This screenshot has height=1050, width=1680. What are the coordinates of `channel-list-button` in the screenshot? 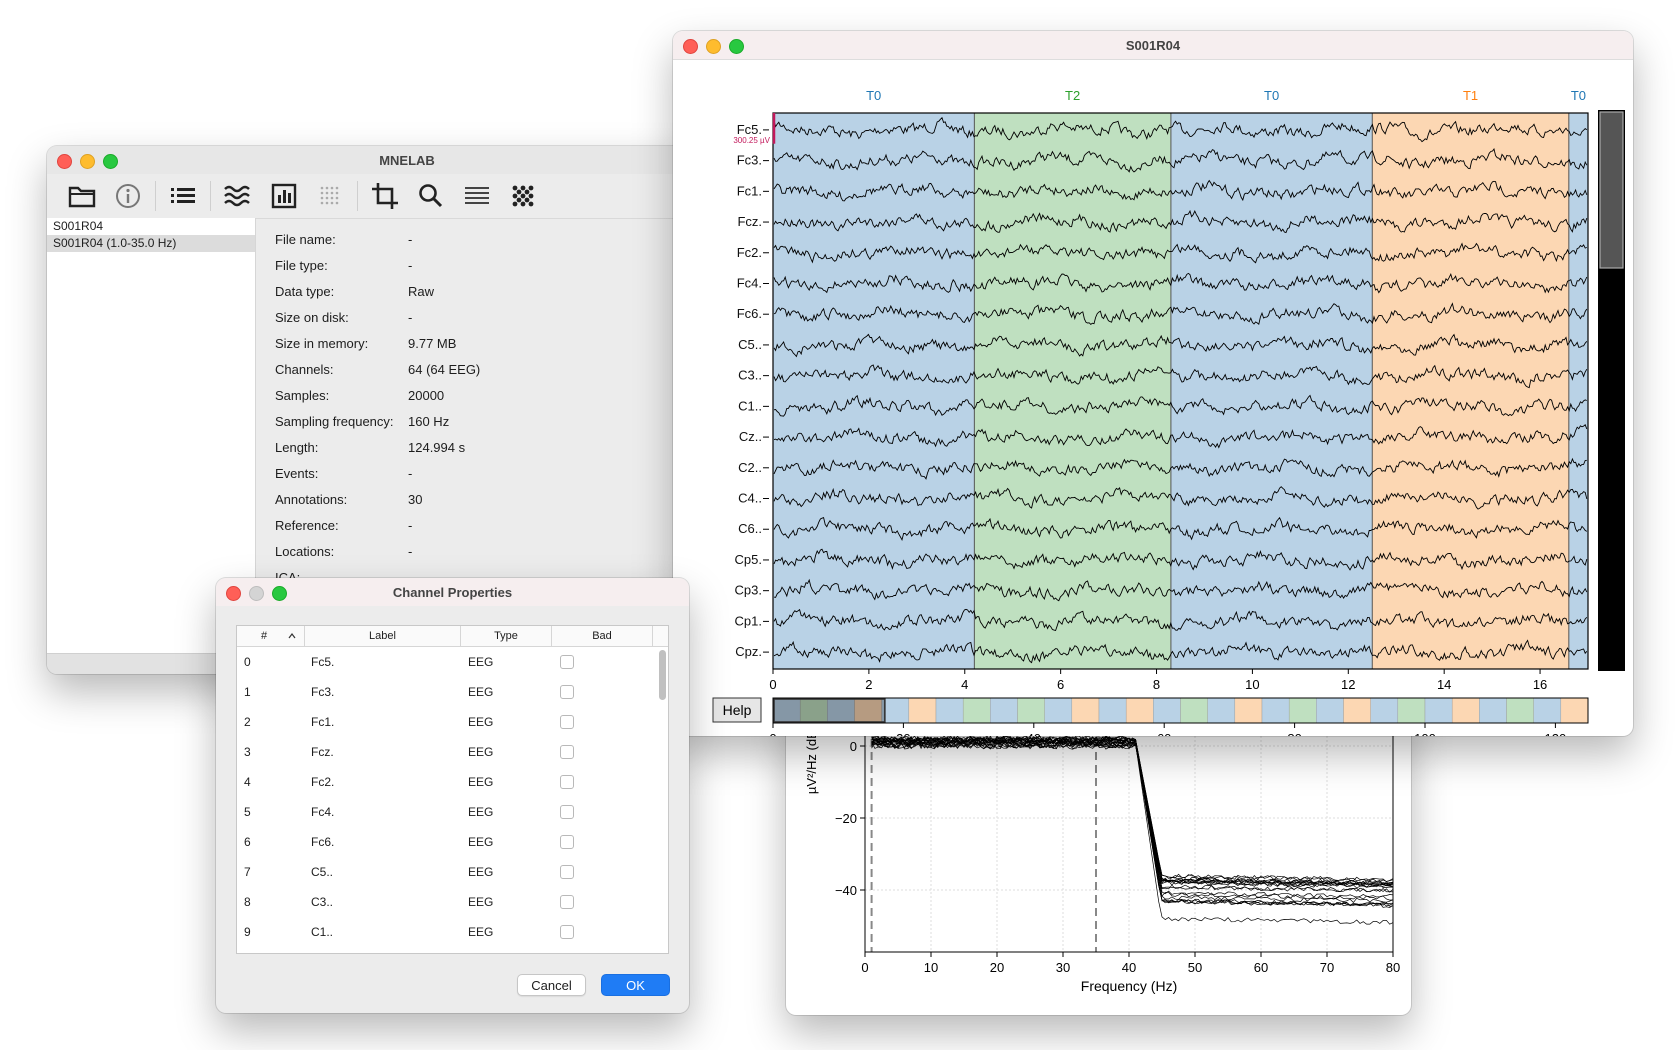 It's located at (183, 196).